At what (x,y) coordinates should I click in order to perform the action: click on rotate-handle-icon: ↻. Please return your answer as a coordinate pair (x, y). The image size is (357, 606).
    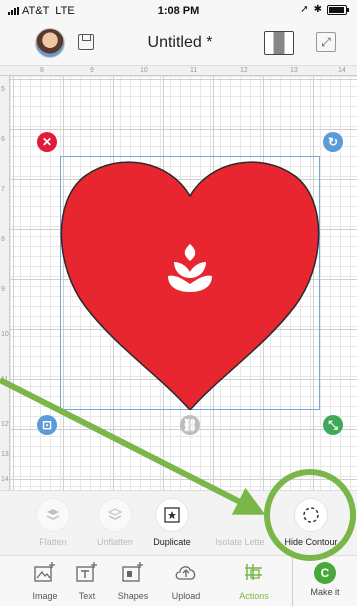
    Looking at the image, I should click on (333, 142).